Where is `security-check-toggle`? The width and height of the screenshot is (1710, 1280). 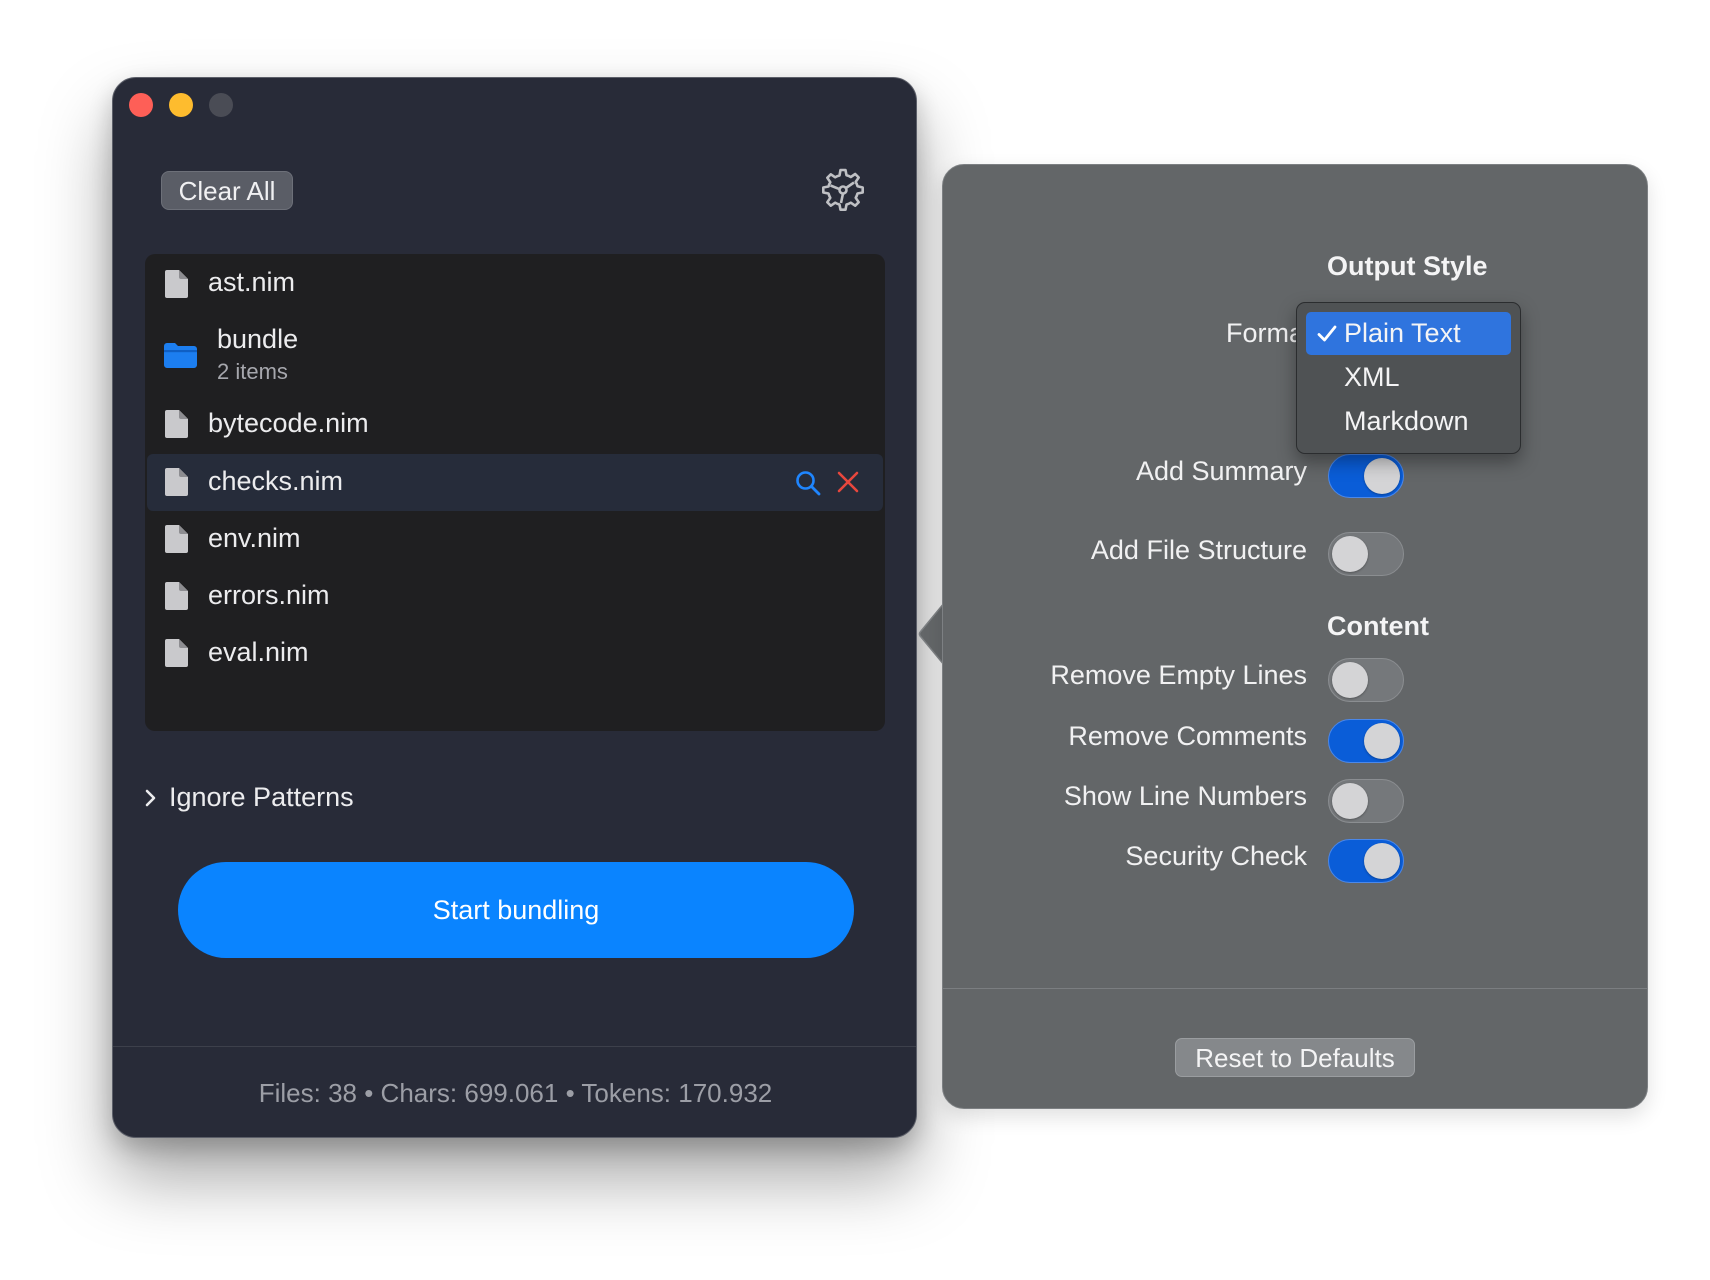
security-check-toggle is located at coordinates (1366, 861).